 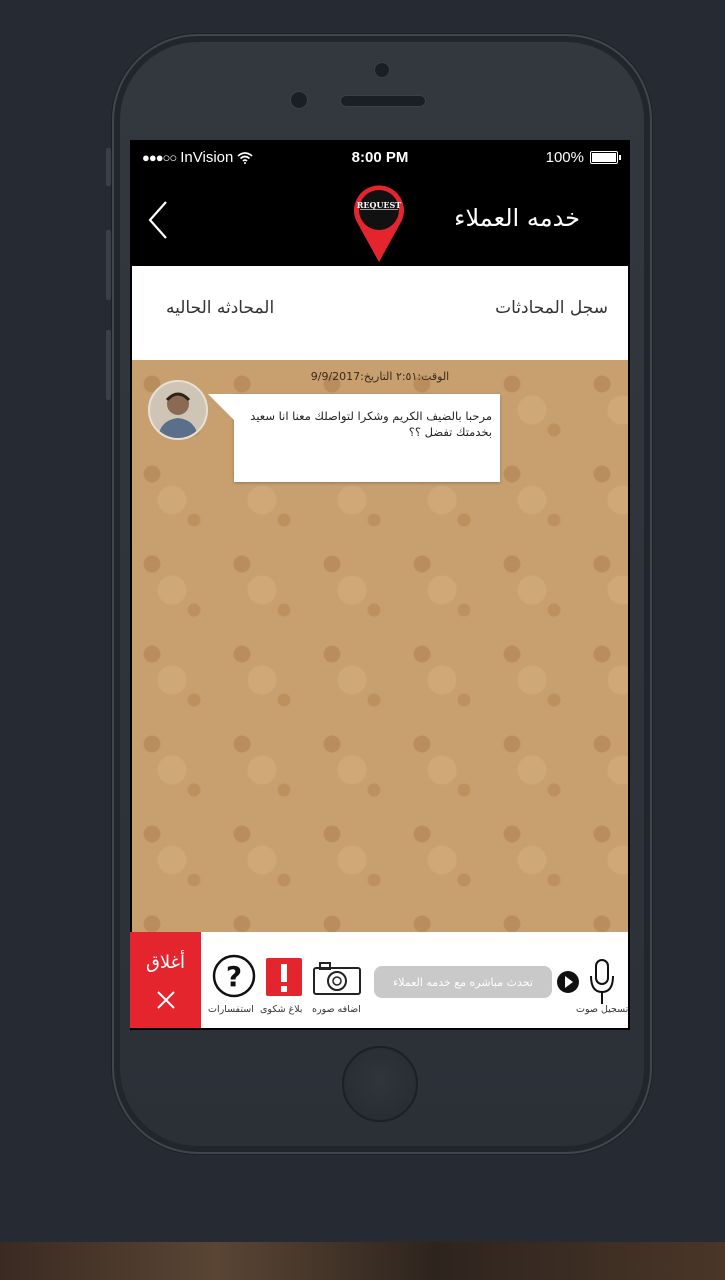 What do you see at coordinates (568, 982) in the screenshot?
I see `send-icon` at bounding box center [568, 982].